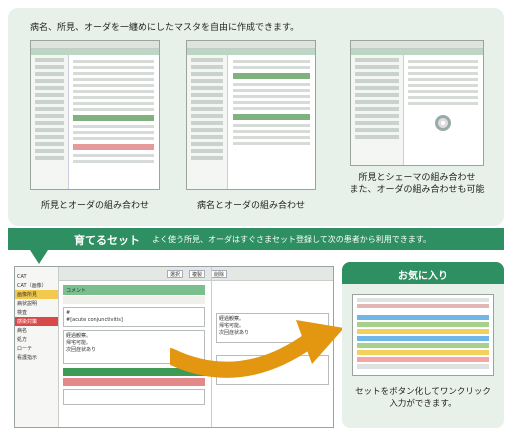  I want to click on screenshot-disease-orders, so click(251, 115).